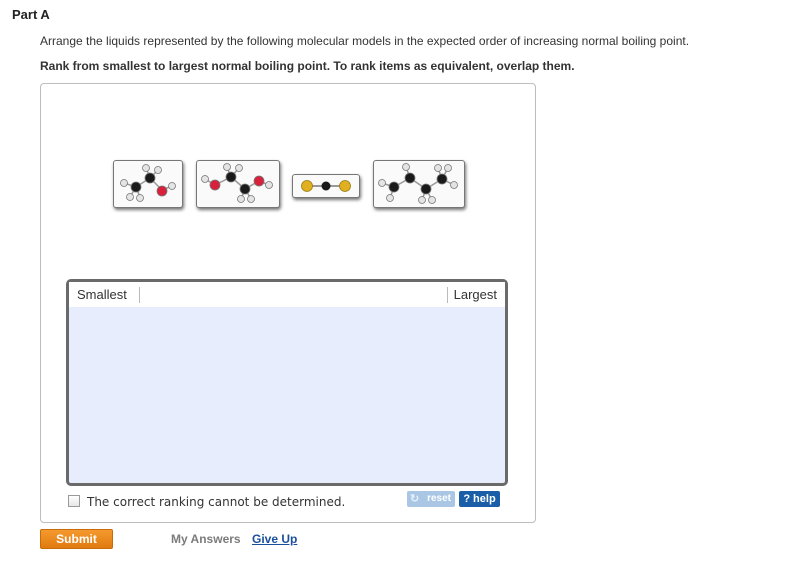  What do you see at coordinates (484, 499) in the screenshot?
I see `help-label: help` at bounding box center [484, 499].